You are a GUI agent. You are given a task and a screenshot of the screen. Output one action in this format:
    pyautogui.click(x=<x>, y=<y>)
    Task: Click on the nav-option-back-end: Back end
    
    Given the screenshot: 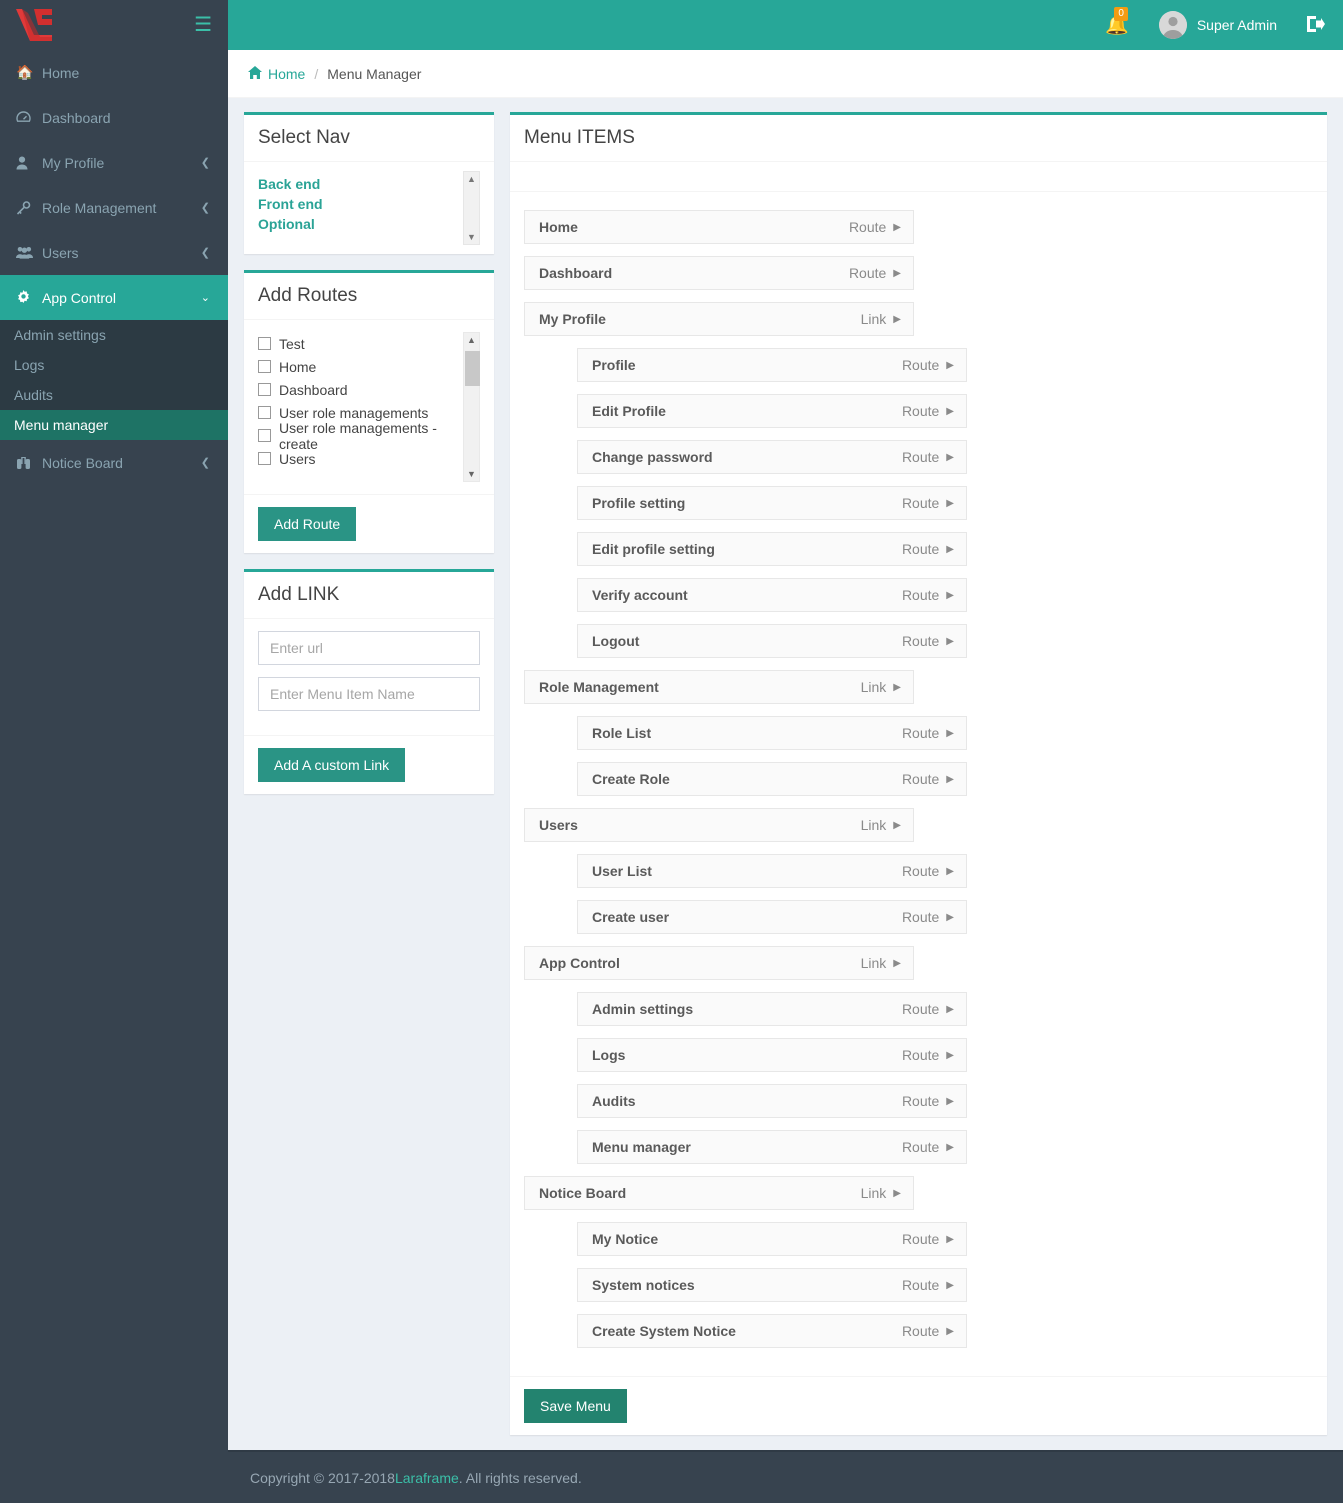 What is the action you would take?
    pyautogui.click(x=356, y=184)
    